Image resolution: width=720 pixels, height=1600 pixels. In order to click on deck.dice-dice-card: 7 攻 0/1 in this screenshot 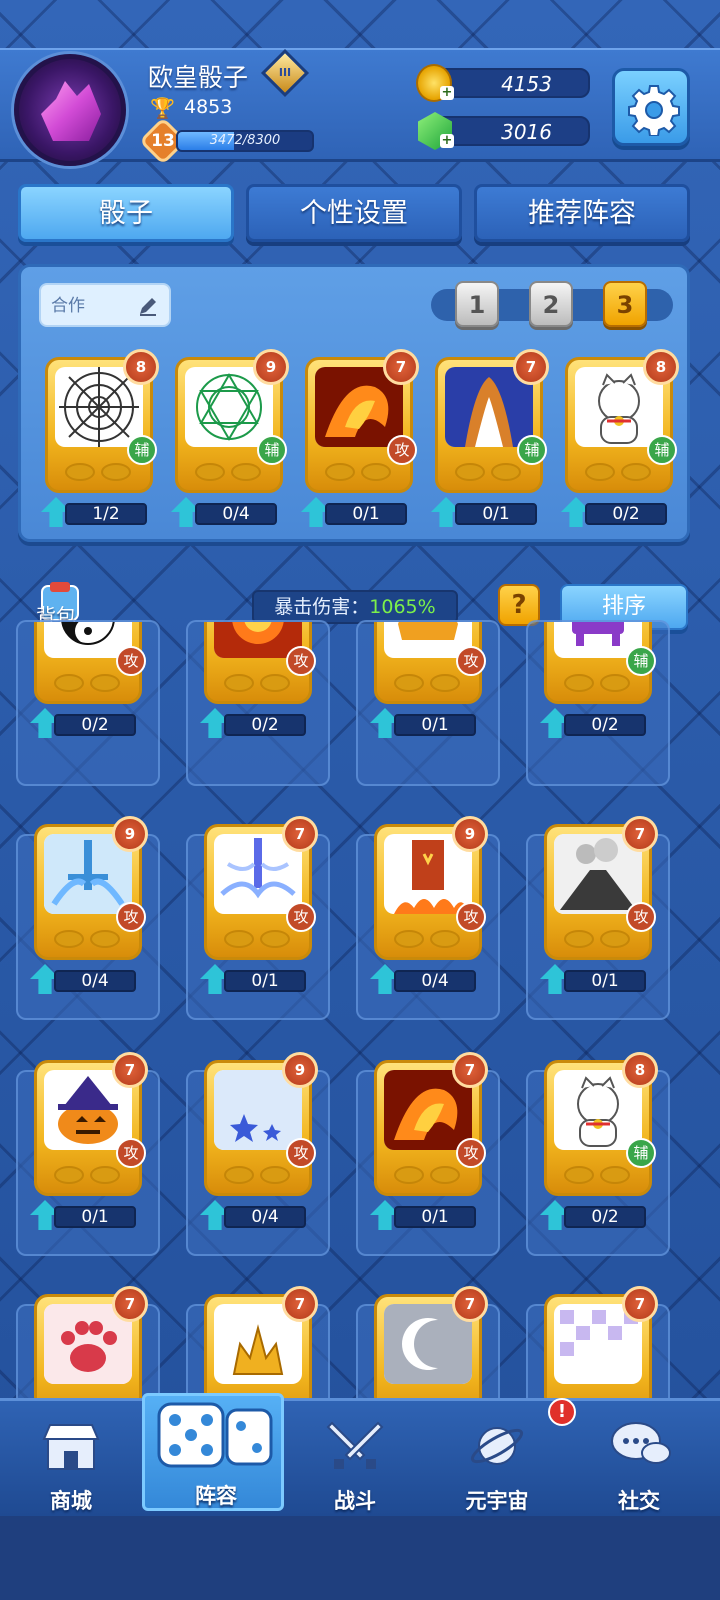, I will do `click(359, 439)`.